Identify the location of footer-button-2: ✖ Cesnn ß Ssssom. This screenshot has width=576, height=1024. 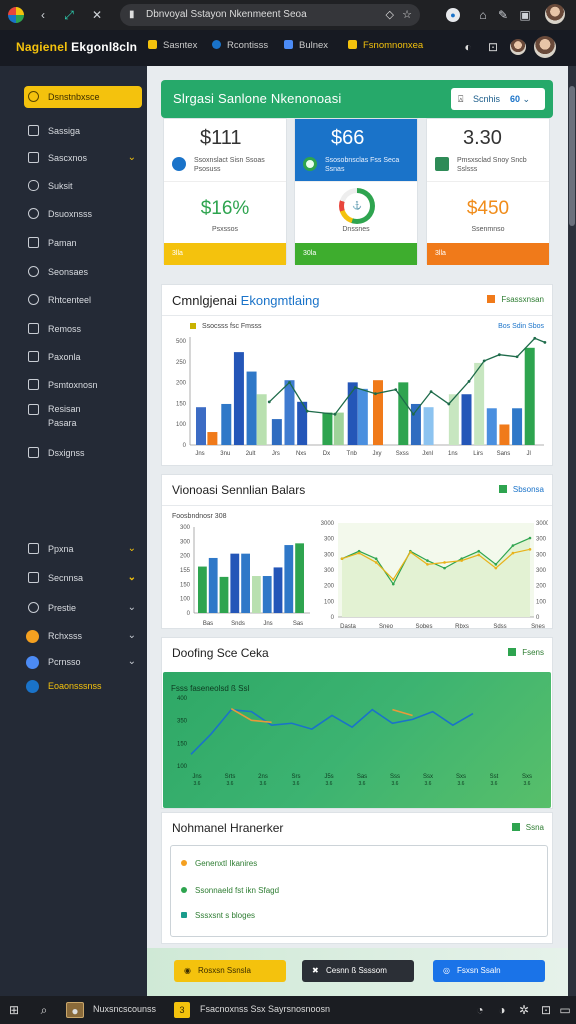
(358, 971).